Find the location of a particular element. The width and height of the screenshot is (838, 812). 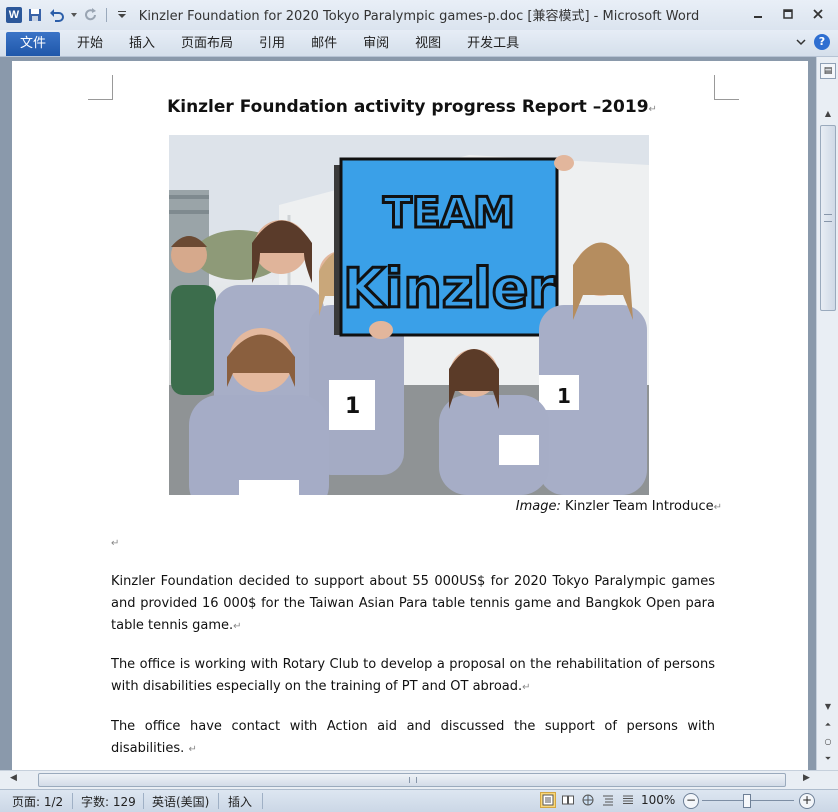

outline-view-icon is located at coordinates (608, 800).